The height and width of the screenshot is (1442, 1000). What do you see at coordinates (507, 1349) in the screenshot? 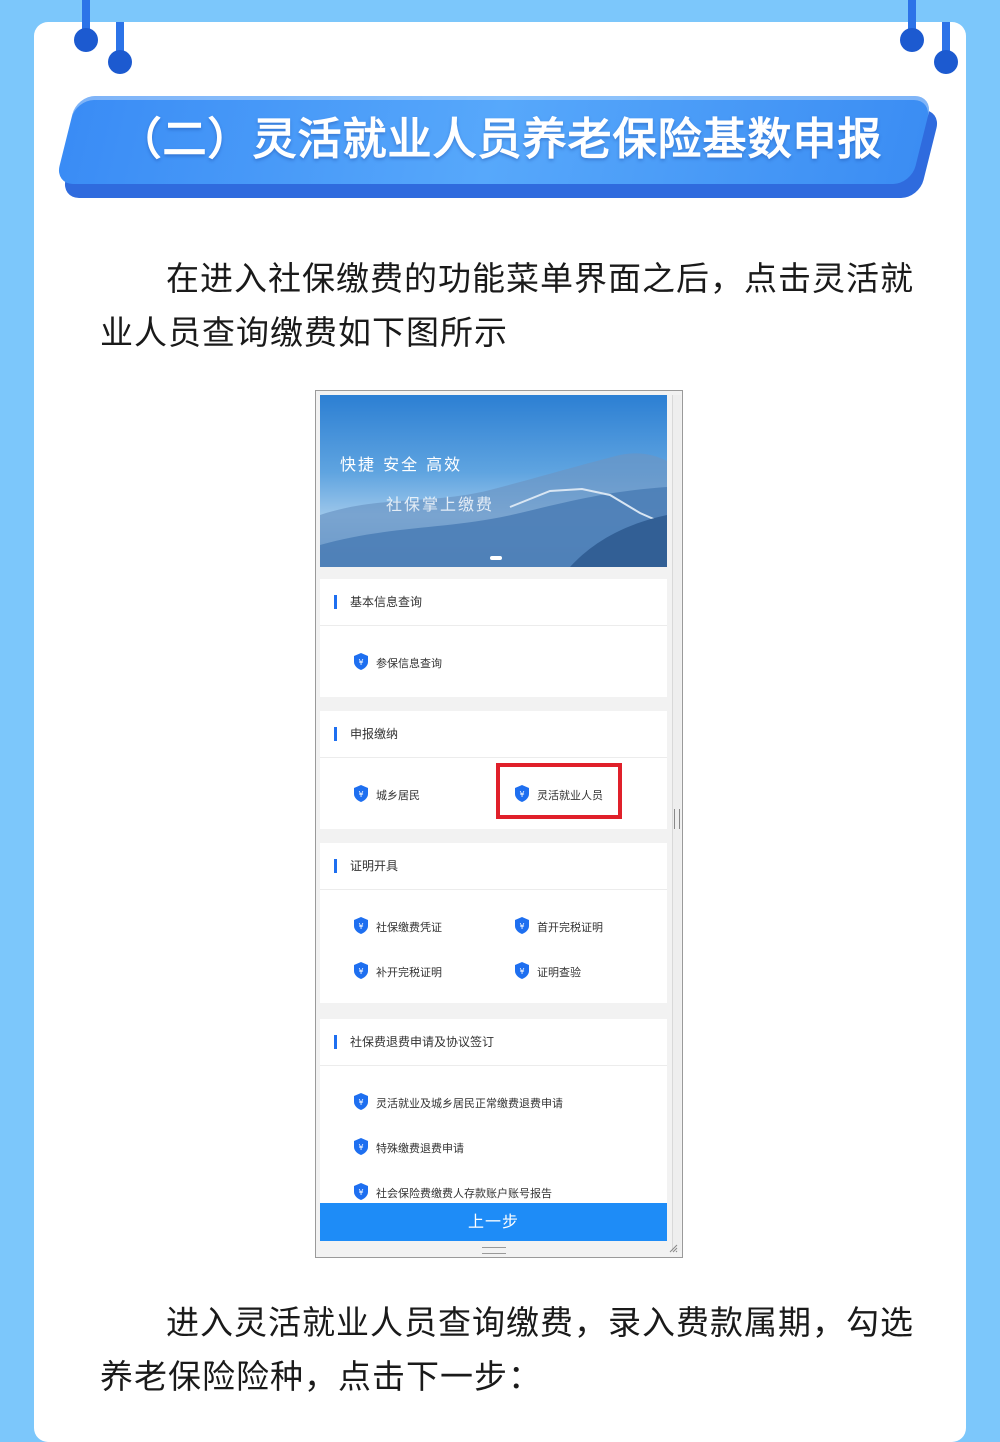
I see `outro-paragraph: 进入灵活就业人员查询缴费，录入费款属期，勾选养老保险险种，点击下一步：` at bounding box center [507, 1349].